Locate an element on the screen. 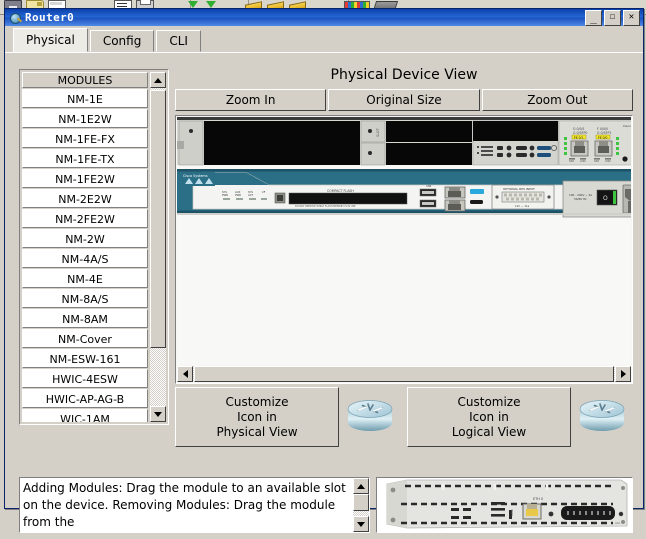 The height and width of the screenshot is (539, 646). physical-device-view-title: Physical Device View is located at coordinates (404, 75).